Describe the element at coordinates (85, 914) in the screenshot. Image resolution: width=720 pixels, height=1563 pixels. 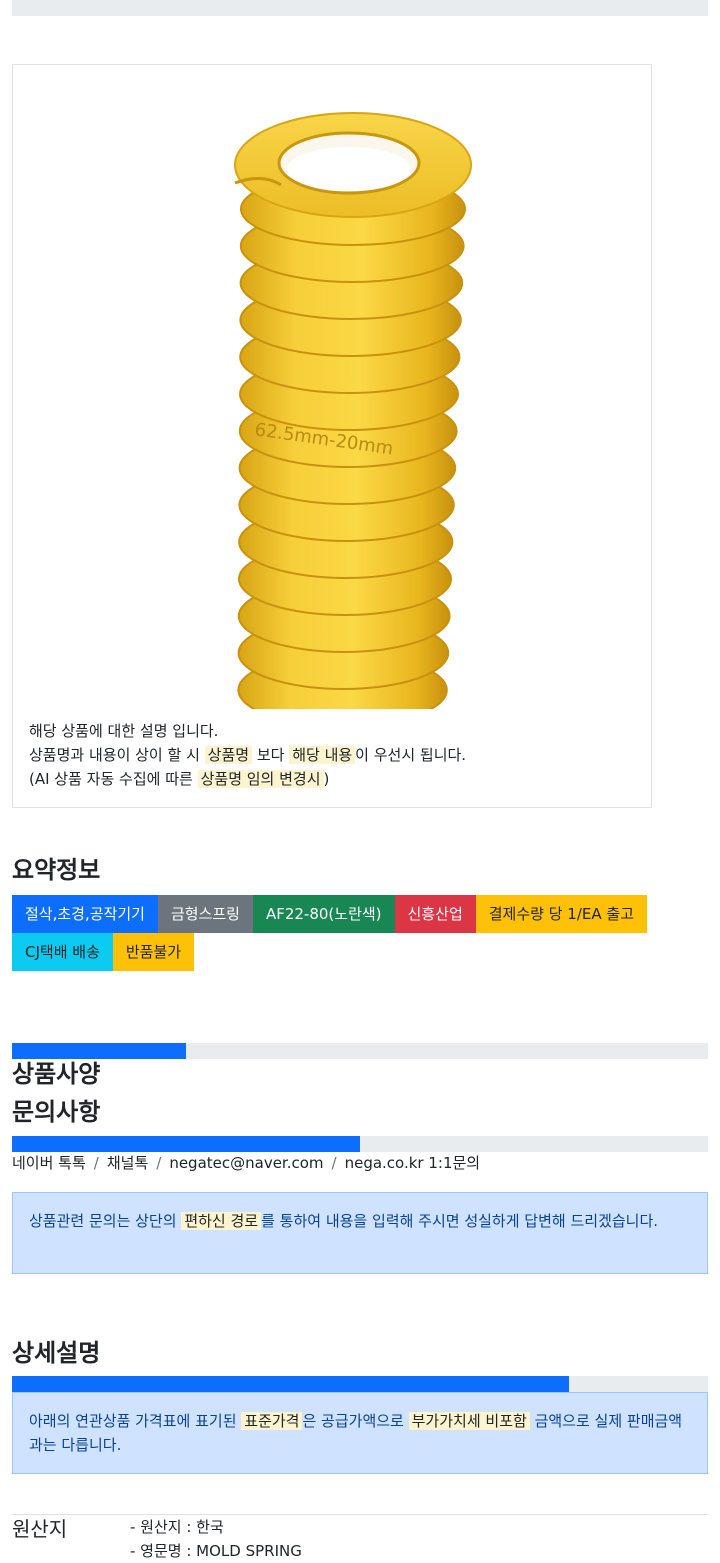
I see `badge-category: 절삭,초경,공작기기` at that location.